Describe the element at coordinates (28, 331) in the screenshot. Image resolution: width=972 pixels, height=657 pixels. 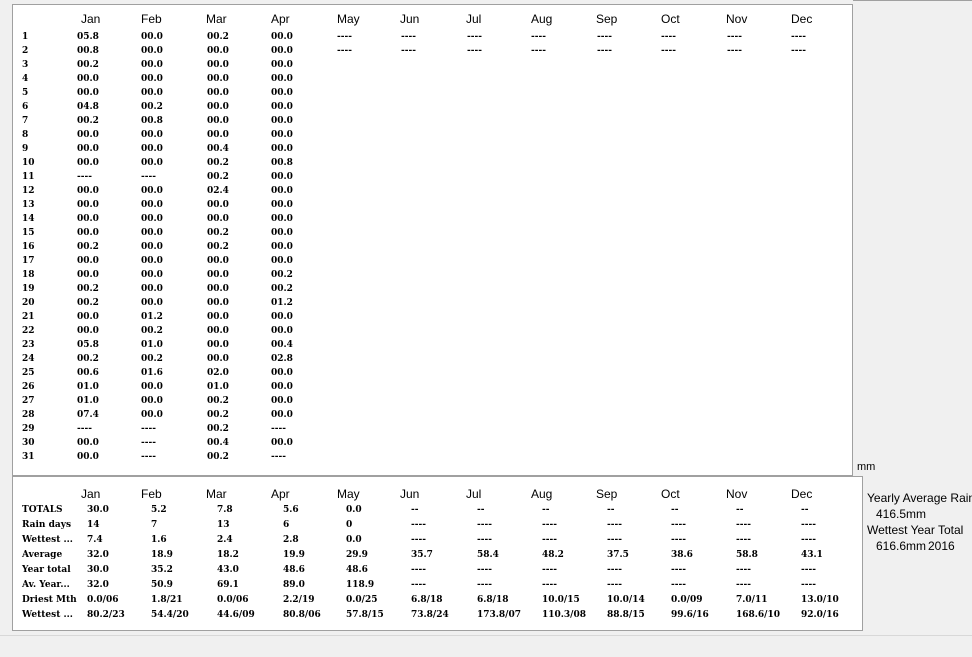
I see `day-label-22: 22` at that location.